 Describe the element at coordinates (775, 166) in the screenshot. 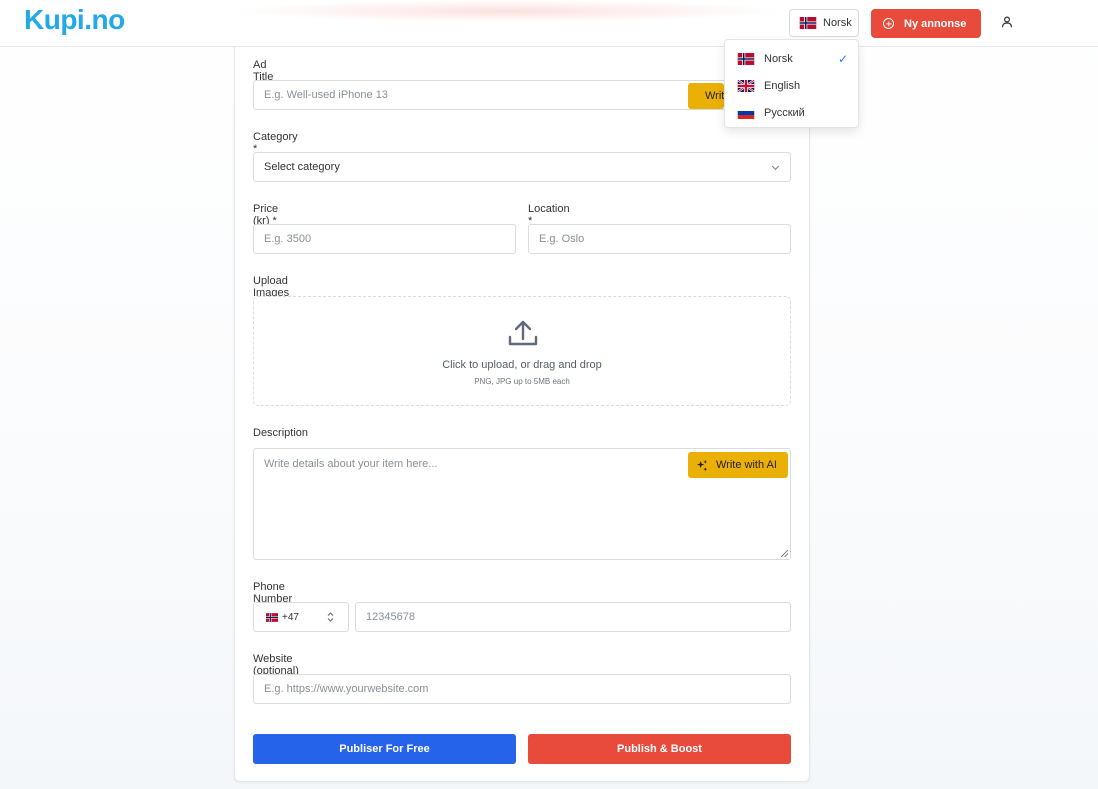

I see `chevron-down-icon` at that location.